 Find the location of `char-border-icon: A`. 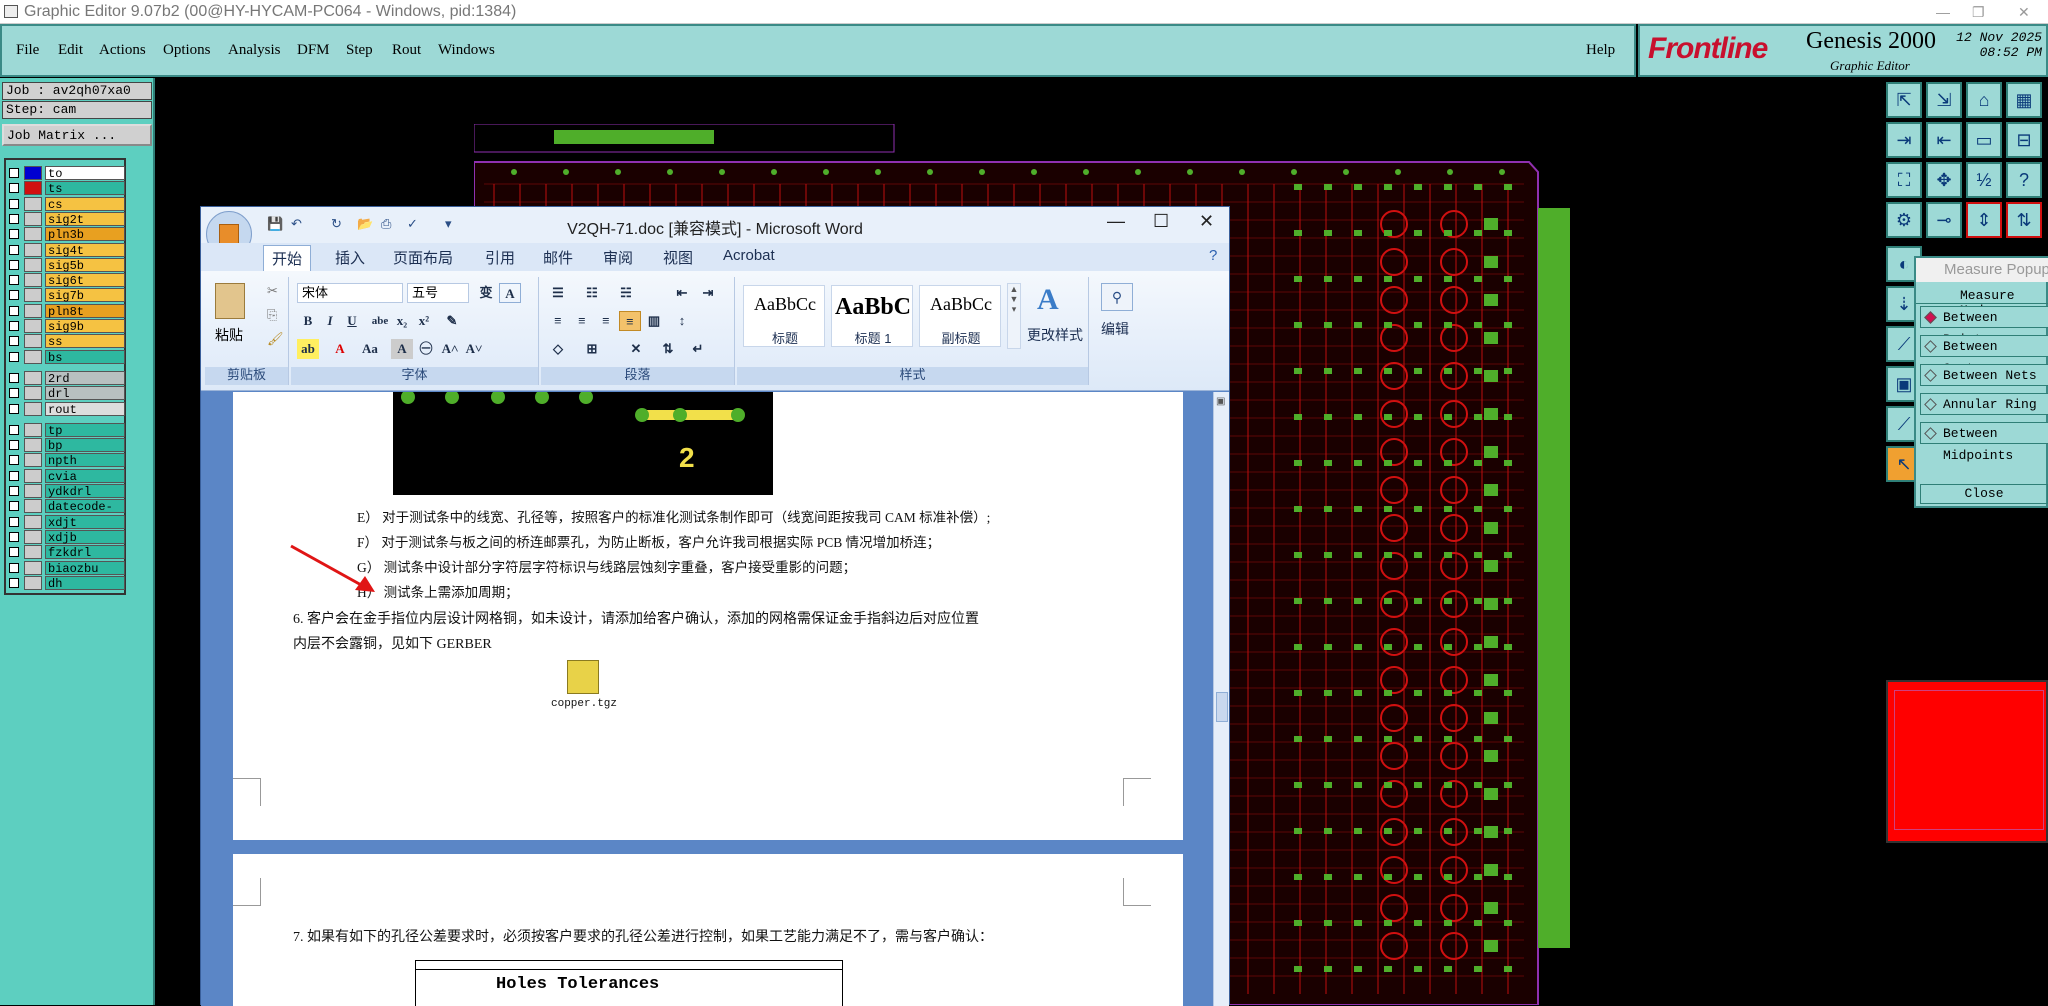

char-border-icon: A is located at coordinates (510, 293).